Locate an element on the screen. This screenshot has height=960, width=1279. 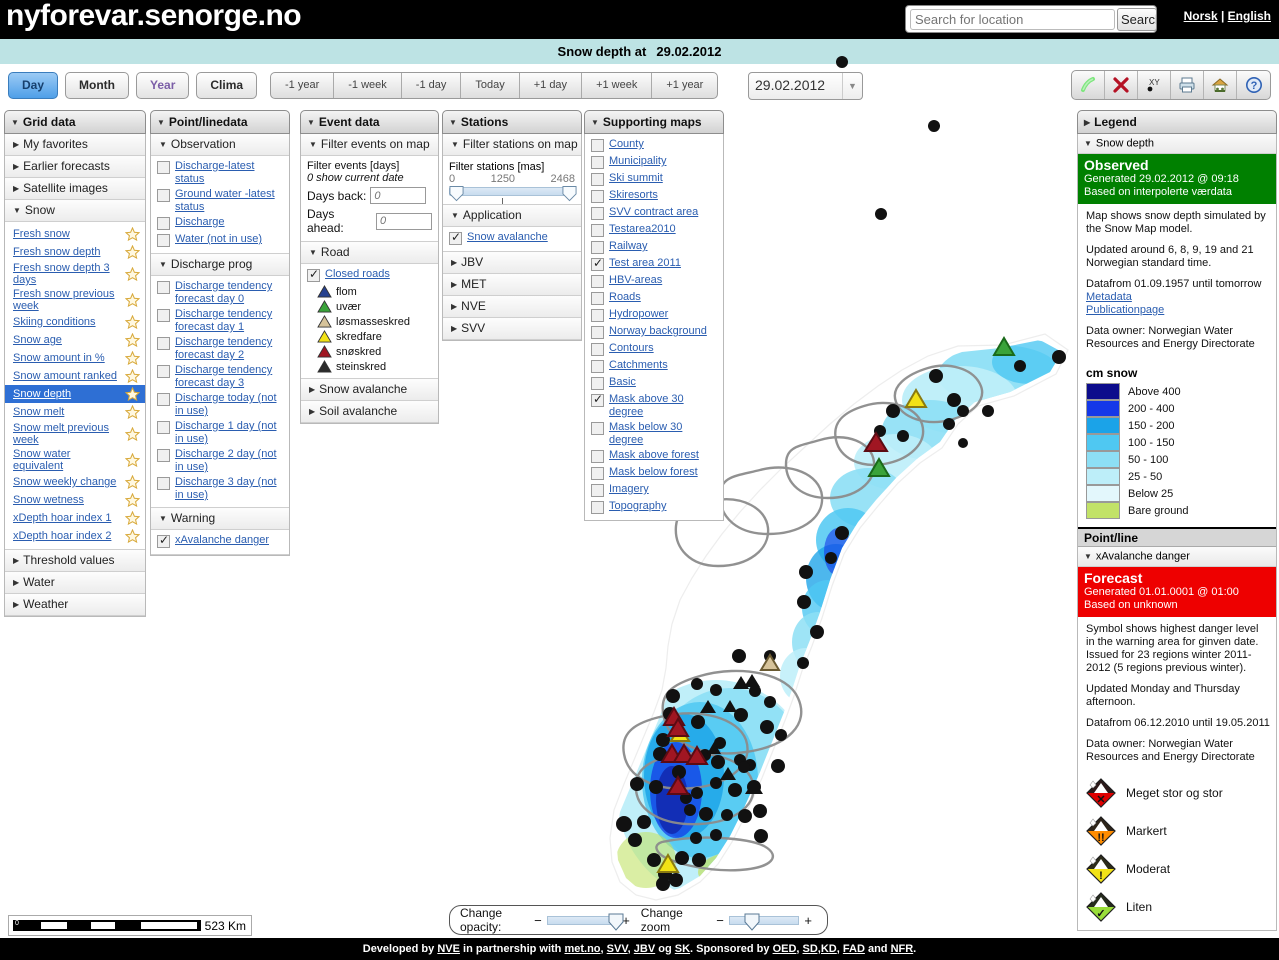
slider-handle-right is located at coordinates (569, 193).